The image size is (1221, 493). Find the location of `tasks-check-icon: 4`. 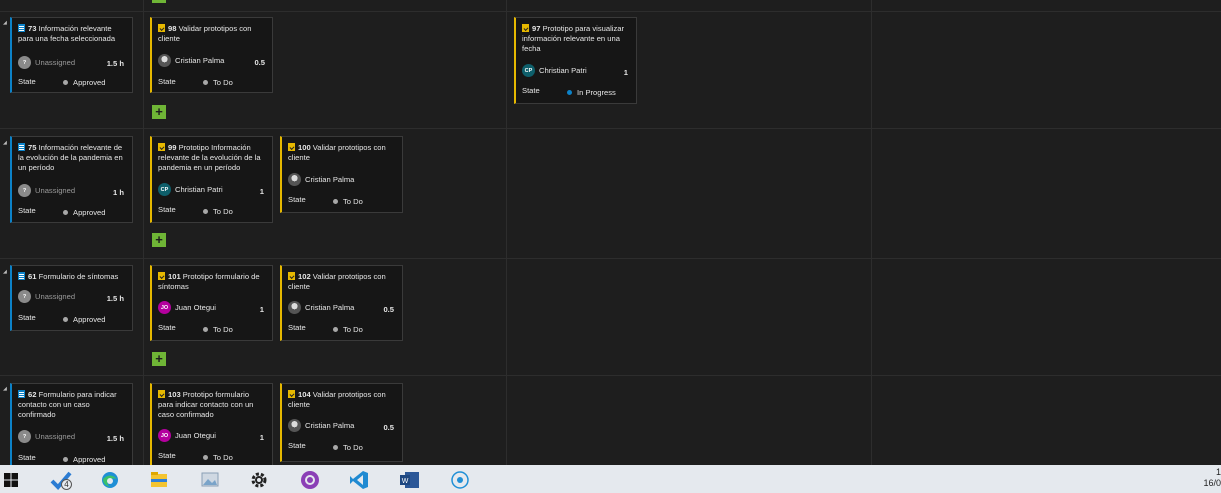

tasks-check-icon: 4 is located at coordinates (61, 480).